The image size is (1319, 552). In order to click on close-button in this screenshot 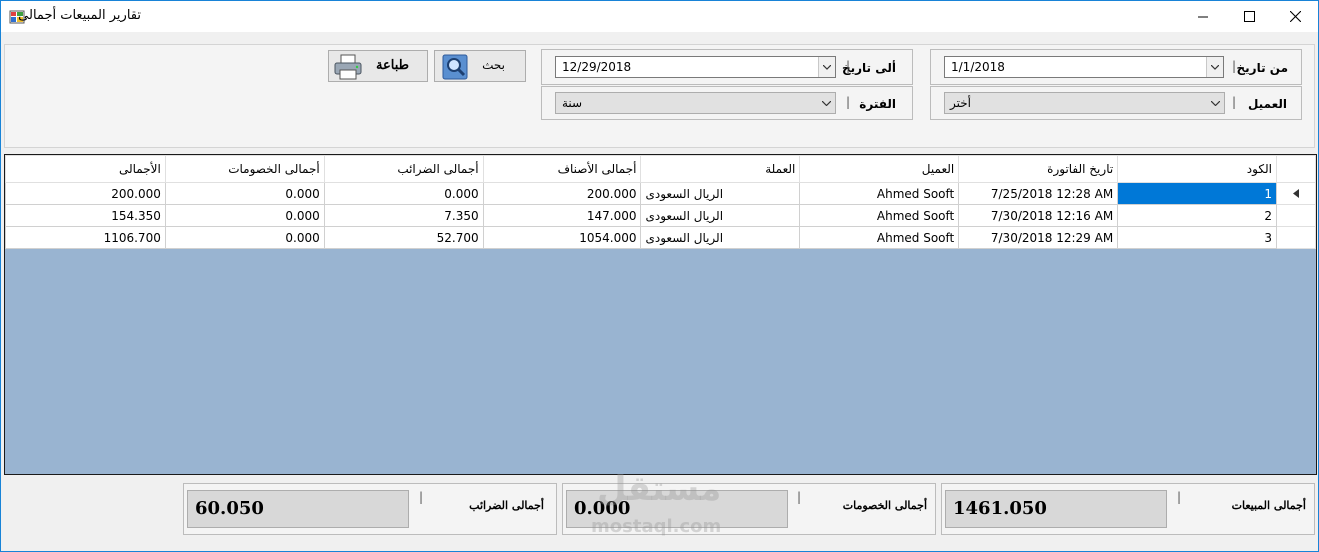, I will do `click(1295, 16)`.